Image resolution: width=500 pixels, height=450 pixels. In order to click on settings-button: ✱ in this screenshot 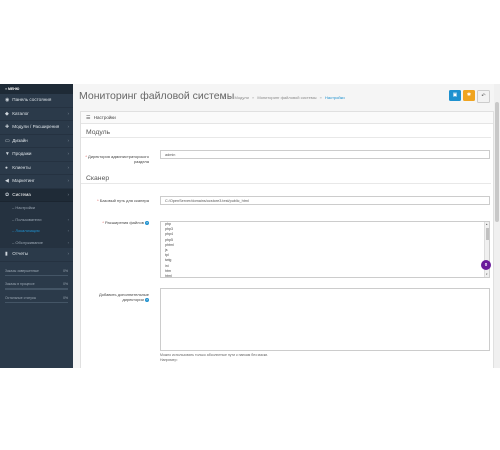, I will do `click(469, 95)`.